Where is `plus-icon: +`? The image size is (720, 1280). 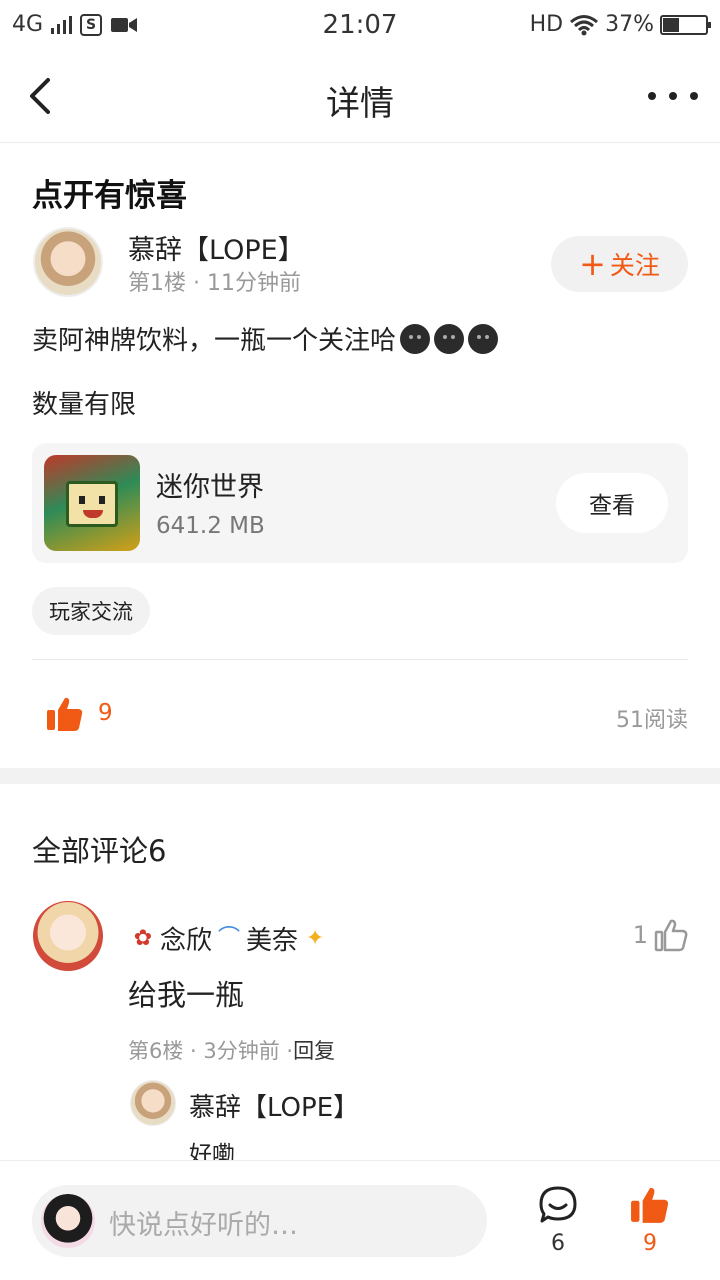 plus-icon: + is located at coordinates (592, 264).